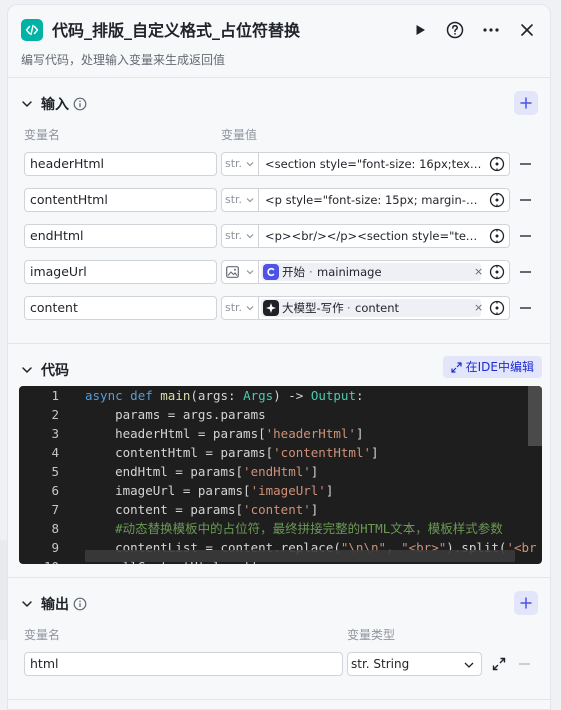 The width and height of the screenshot is (561, 710). Describe the element at coordinates (123, 59) in the screenshot. I see `node-description: 编写代码，处理输入变量来生成返回值` at that location.